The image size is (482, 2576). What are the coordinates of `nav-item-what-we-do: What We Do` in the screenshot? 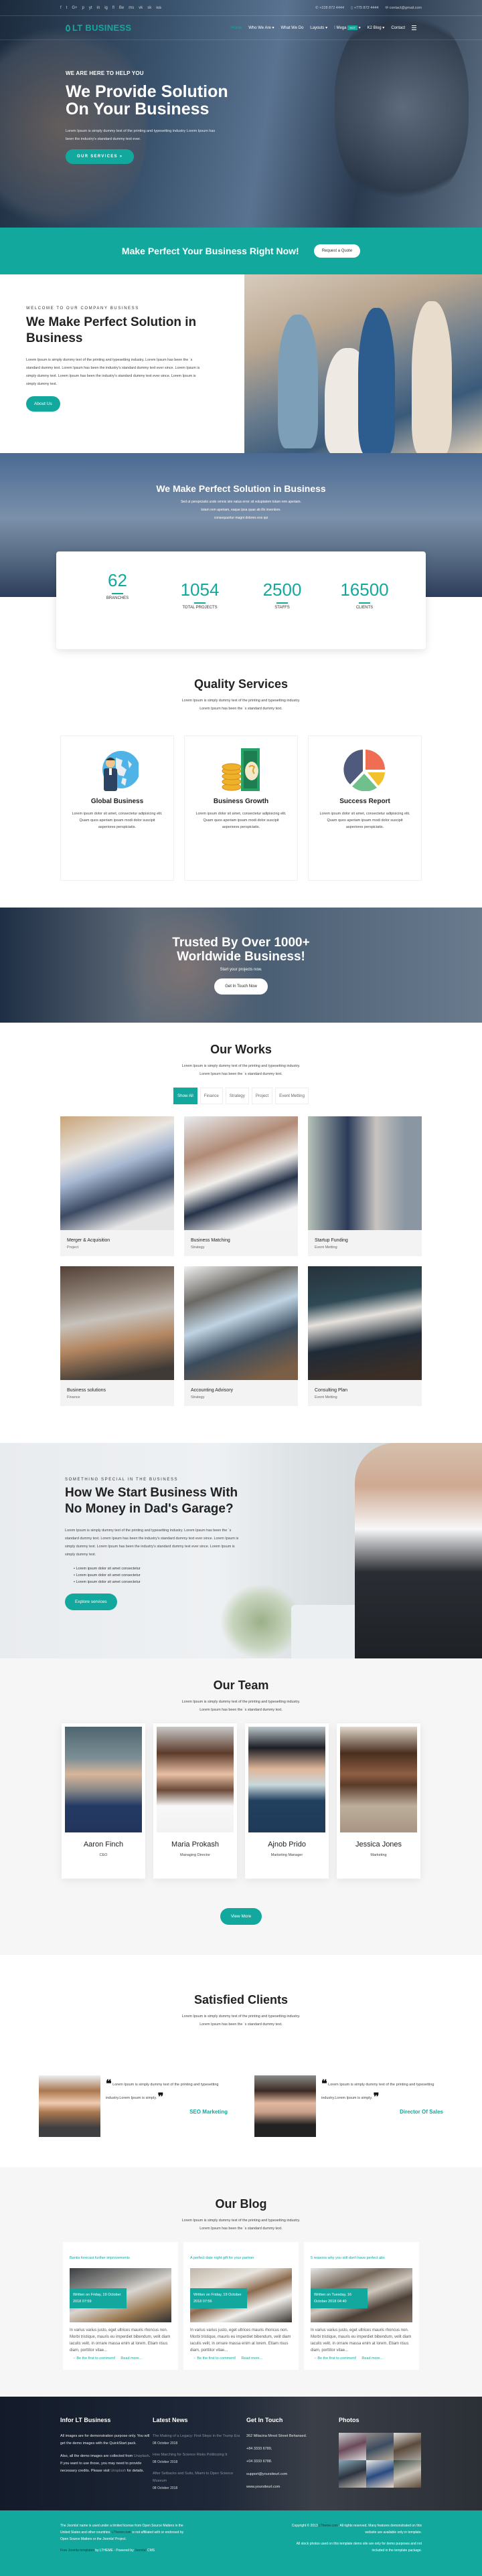 It's located at (292, 28).